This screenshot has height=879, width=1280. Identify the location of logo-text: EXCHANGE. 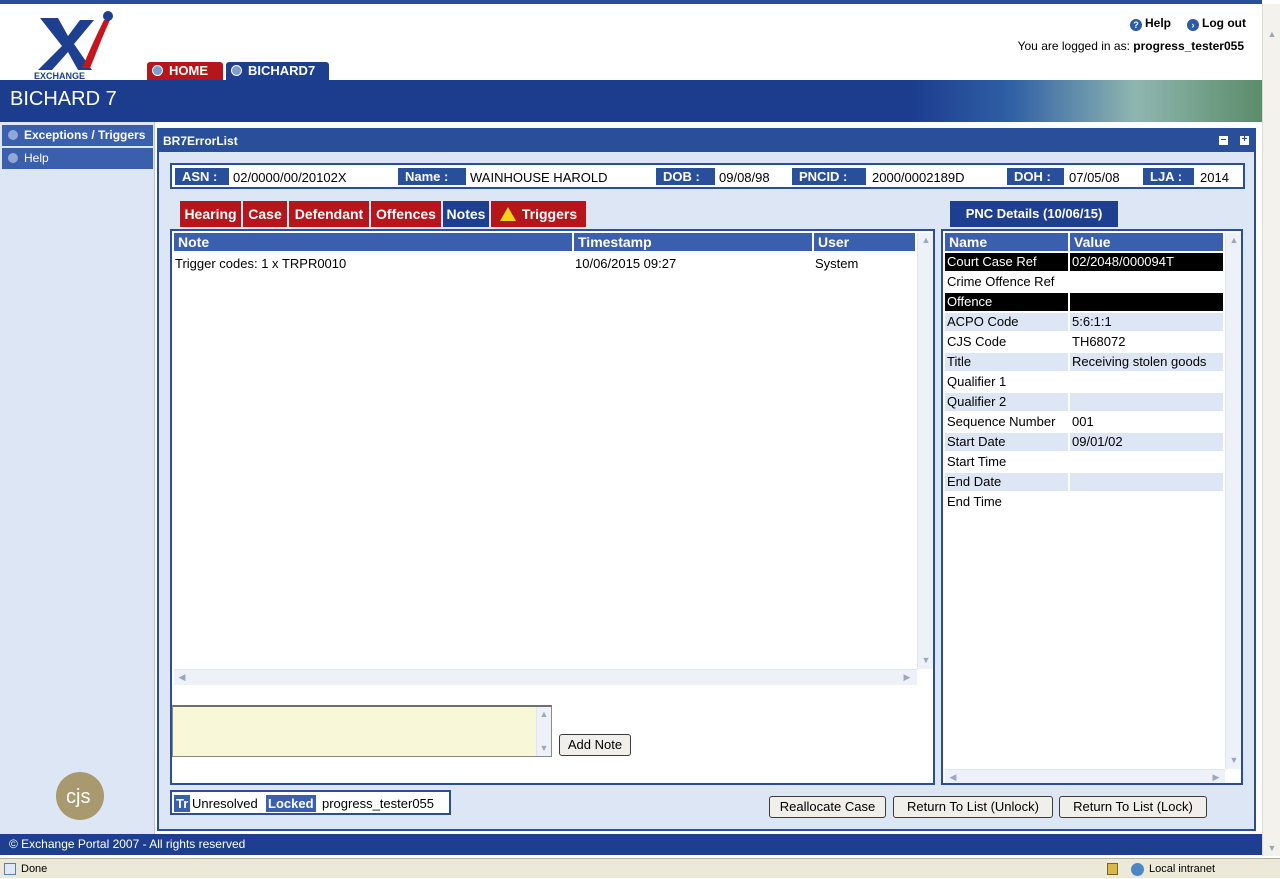
(59, 75).